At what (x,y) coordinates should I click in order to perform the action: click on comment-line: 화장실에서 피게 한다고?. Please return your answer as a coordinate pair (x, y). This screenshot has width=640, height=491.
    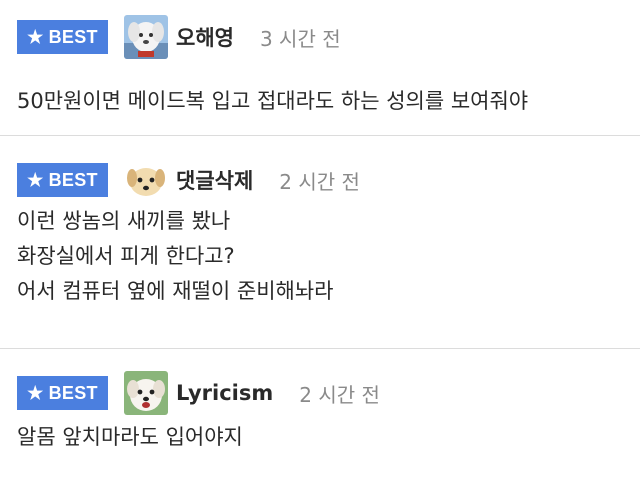
    Looking at the image, I should click on (126, 256).